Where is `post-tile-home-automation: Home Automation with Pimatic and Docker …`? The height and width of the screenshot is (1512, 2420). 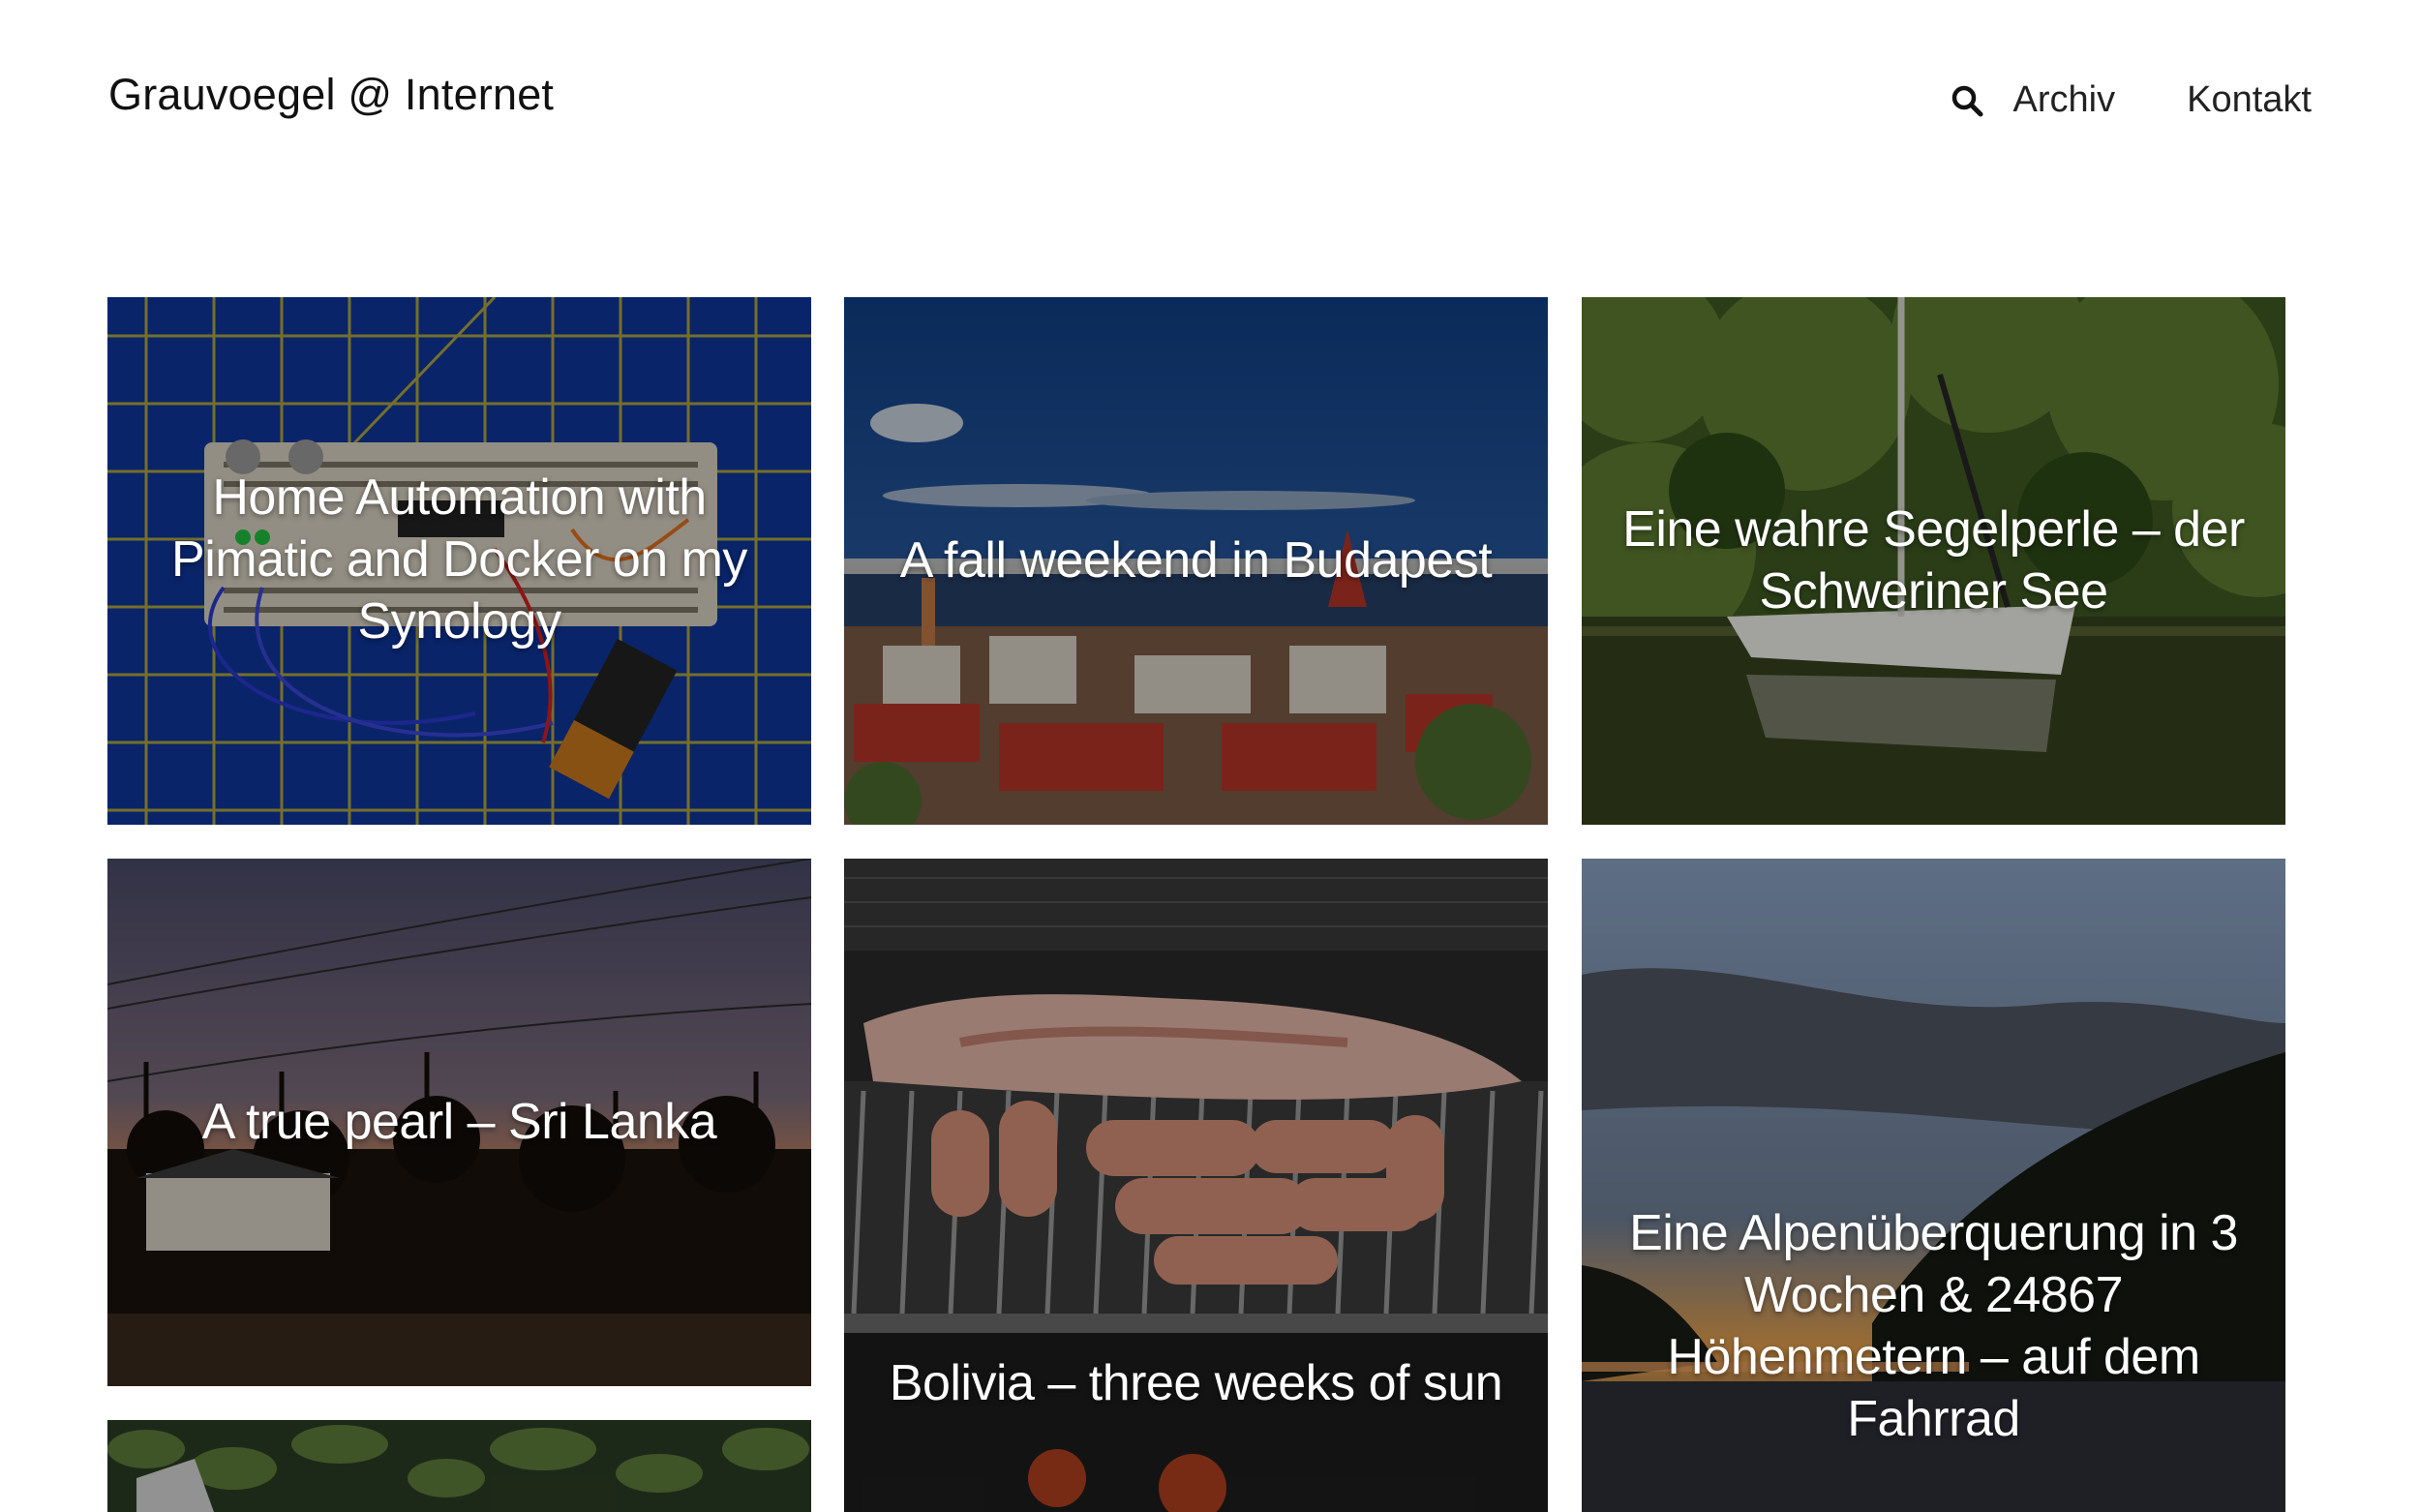 post-tile-home-automation: Home Automation with Pimatic and Docker … is located at coordinates (459, 561).